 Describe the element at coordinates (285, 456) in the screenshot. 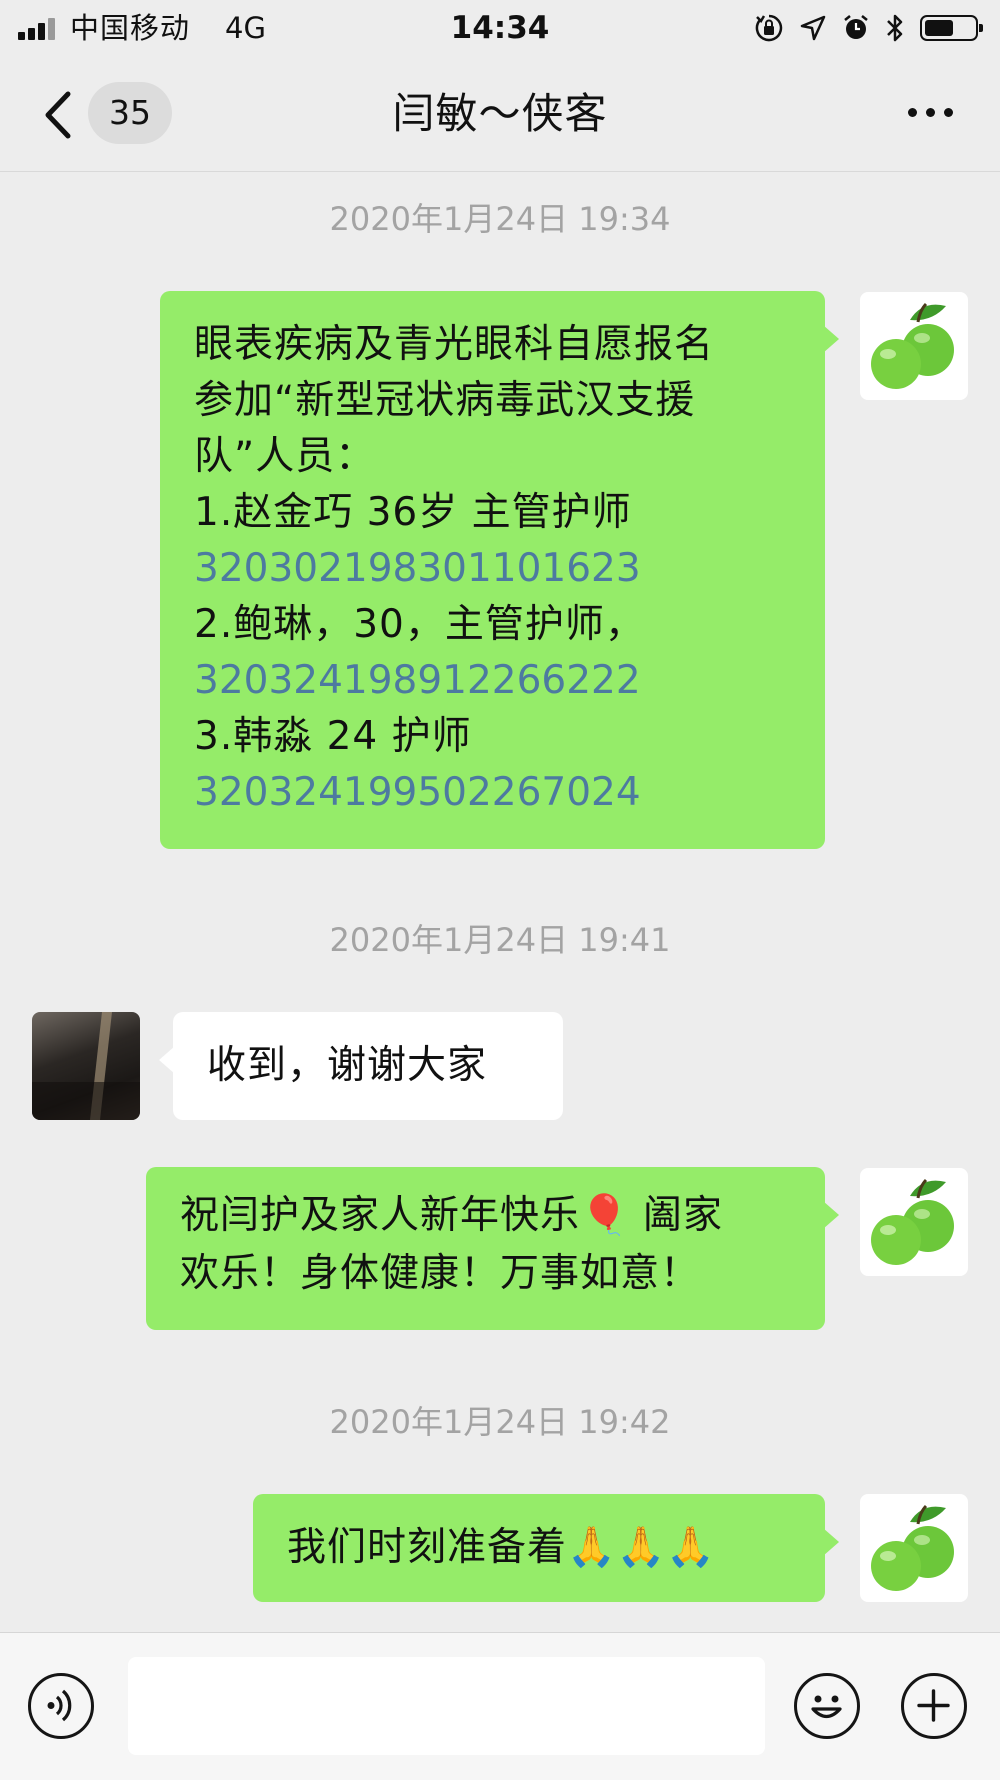

I see `message-line: 队”人员：` at that location.